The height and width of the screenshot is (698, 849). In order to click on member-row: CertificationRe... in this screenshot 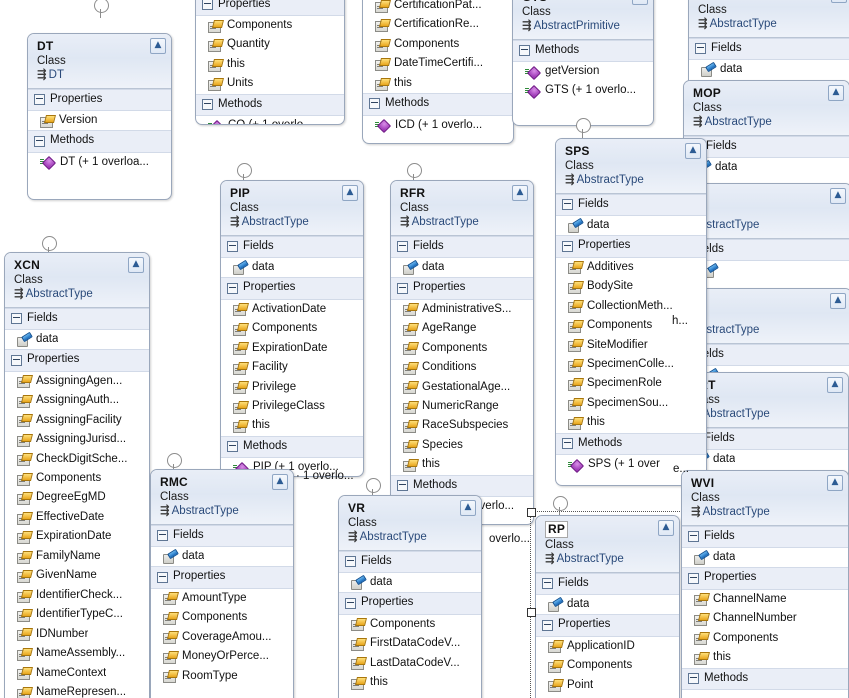, I will do `click(438, 24)`.